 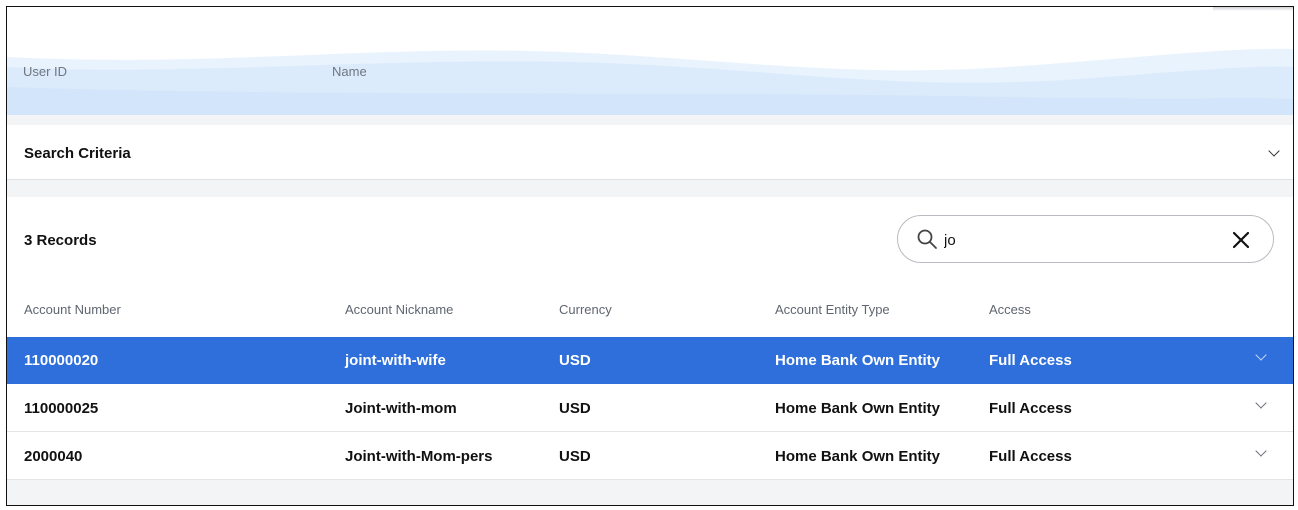 I want to click on top-shadow-decoration, so click(x=1253, y=9).